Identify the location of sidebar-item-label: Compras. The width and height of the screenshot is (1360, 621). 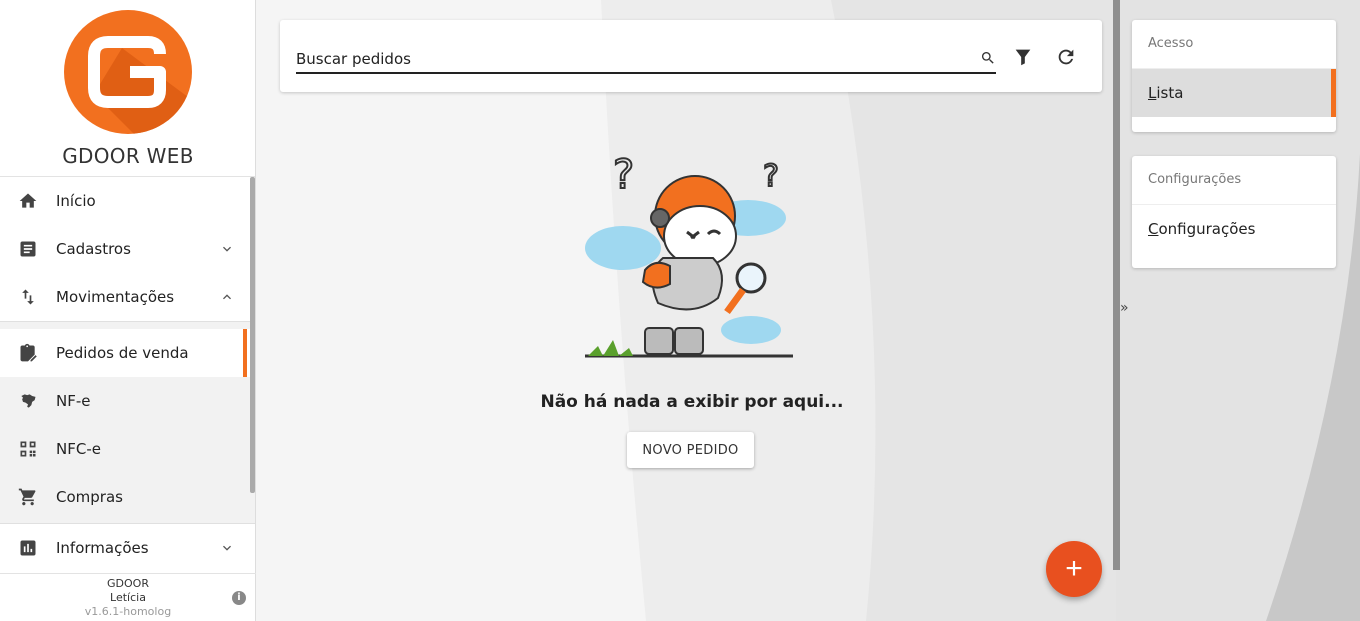
(89, 497).